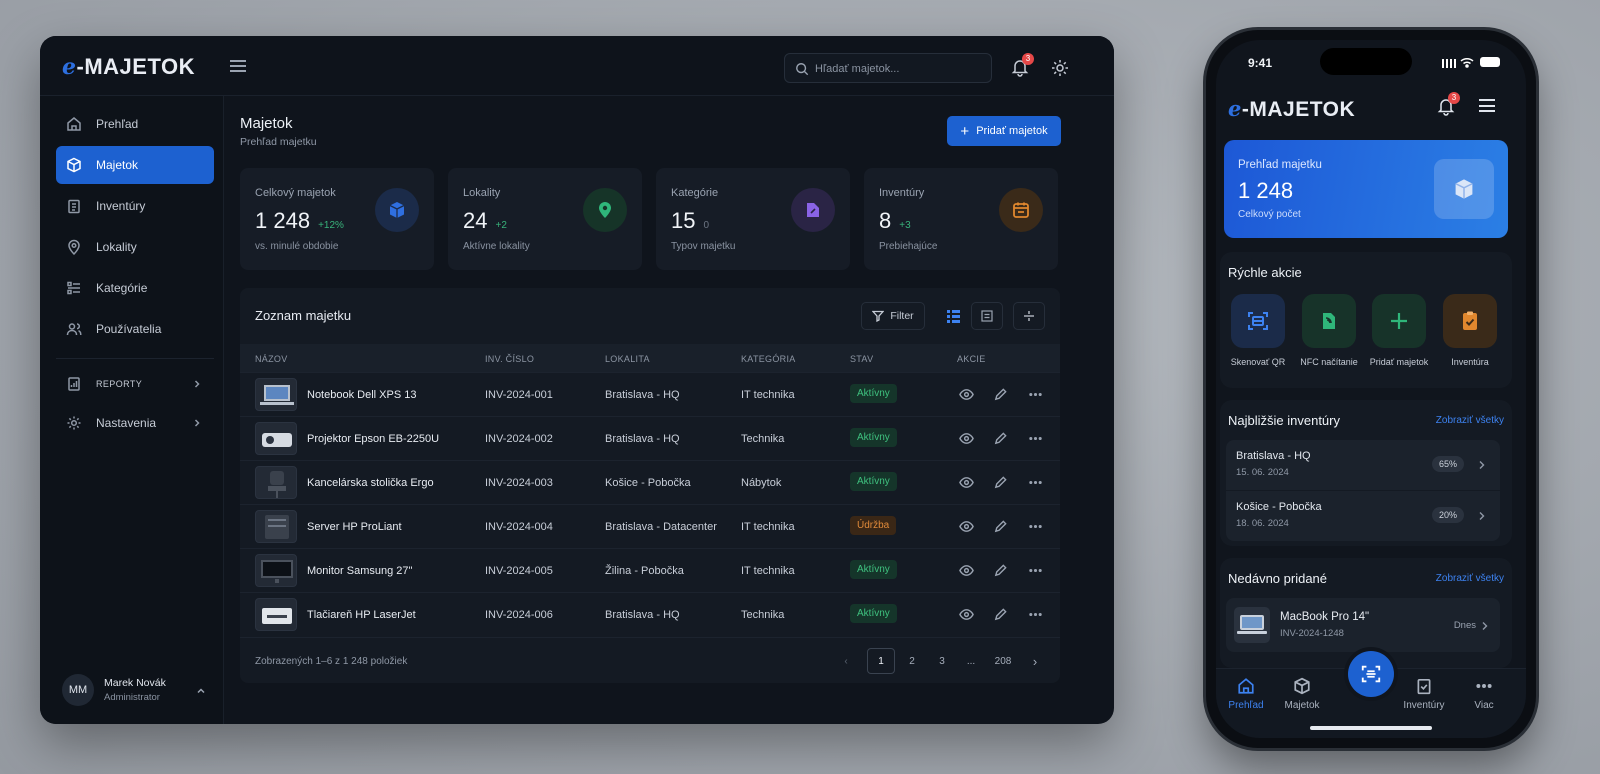 The height and width of the screenshot is (774, 1600). I want to click on sidebar-item-majetok: Majetok, so click(135, 165).